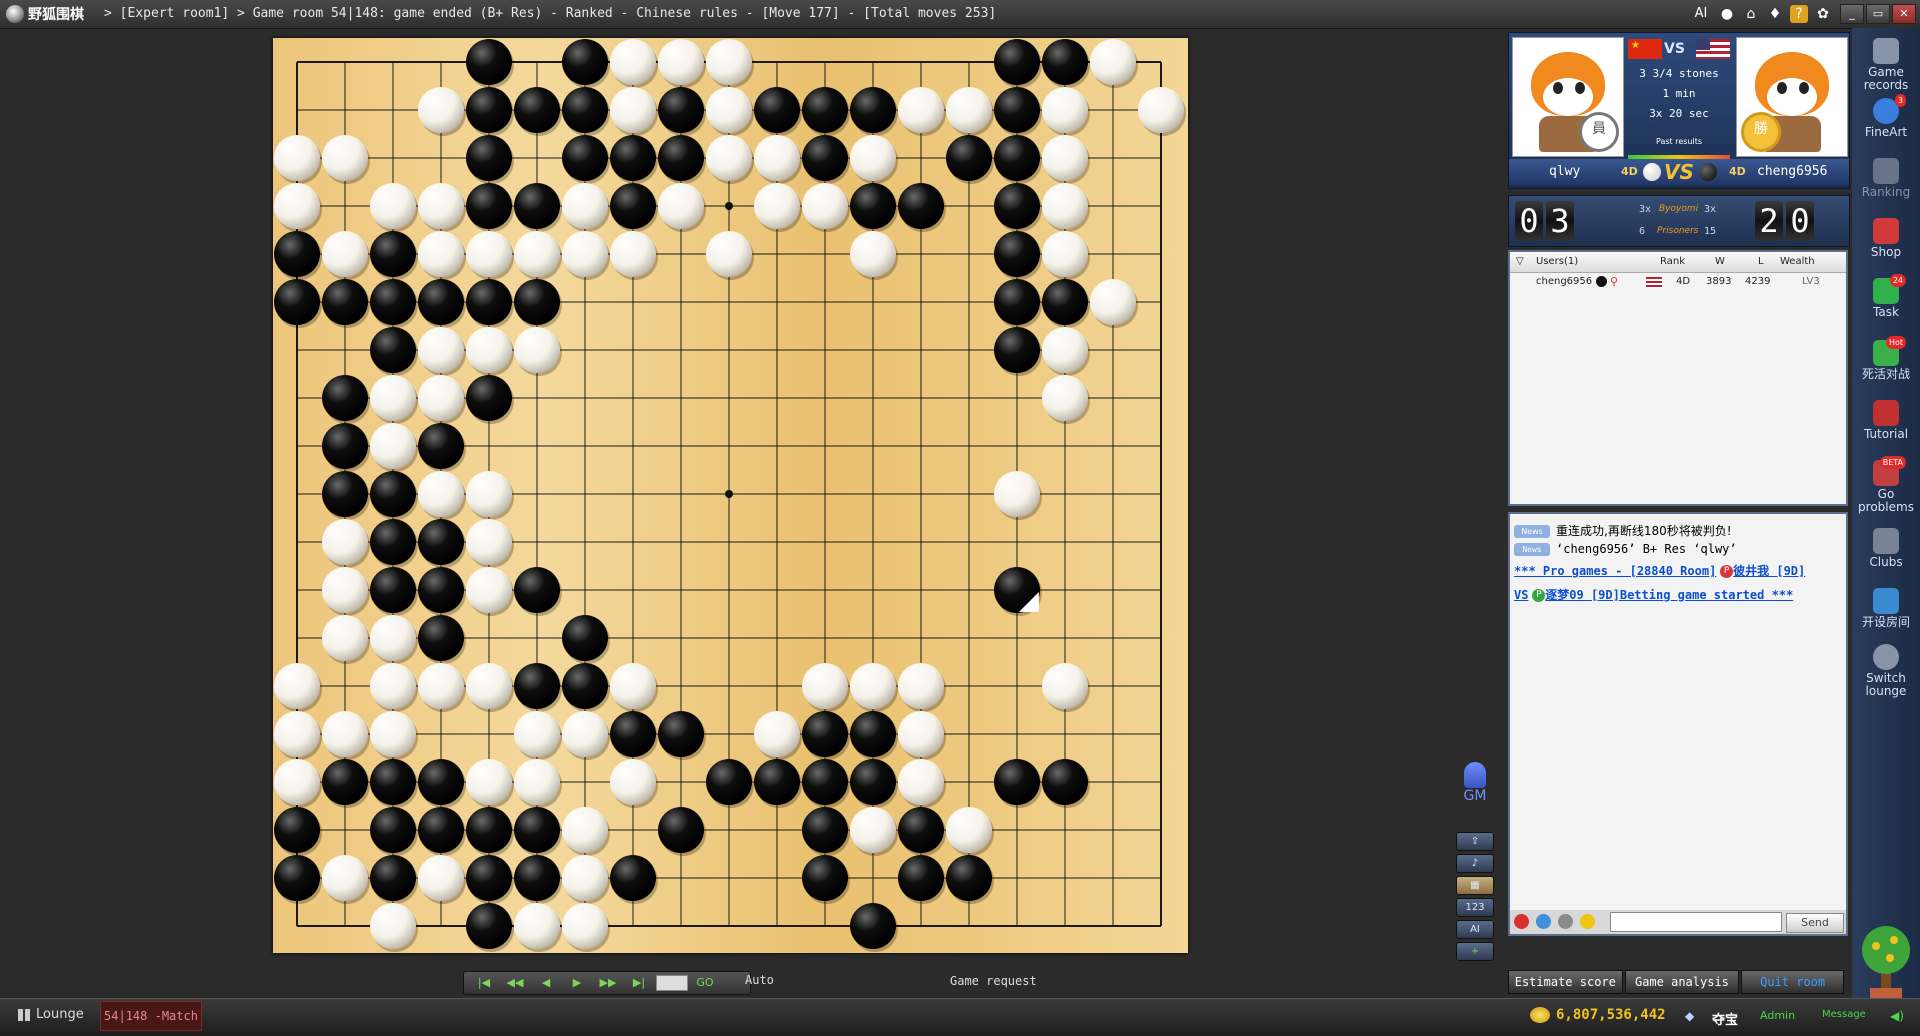 The image size is (1920, 1036). I want to click on col-losses: L, so click(1761, 261).